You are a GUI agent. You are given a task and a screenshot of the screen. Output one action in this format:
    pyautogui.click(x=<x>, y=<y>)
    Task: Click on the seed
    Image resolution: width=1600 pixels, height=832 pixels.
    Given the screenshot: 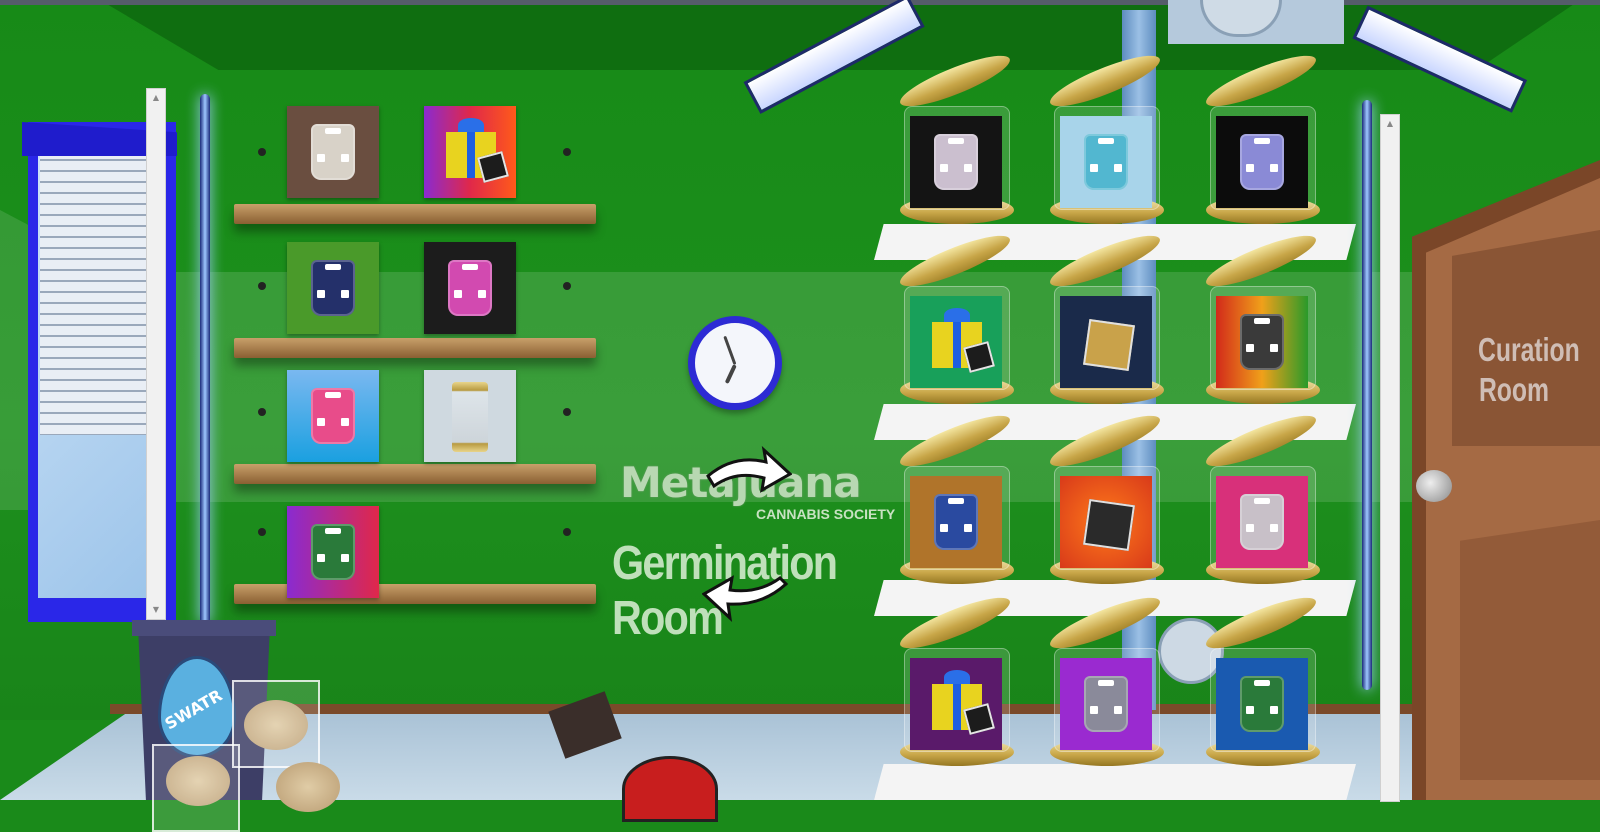 What is the action you would take?
    pyautogui.click(x=308, y=787)
    